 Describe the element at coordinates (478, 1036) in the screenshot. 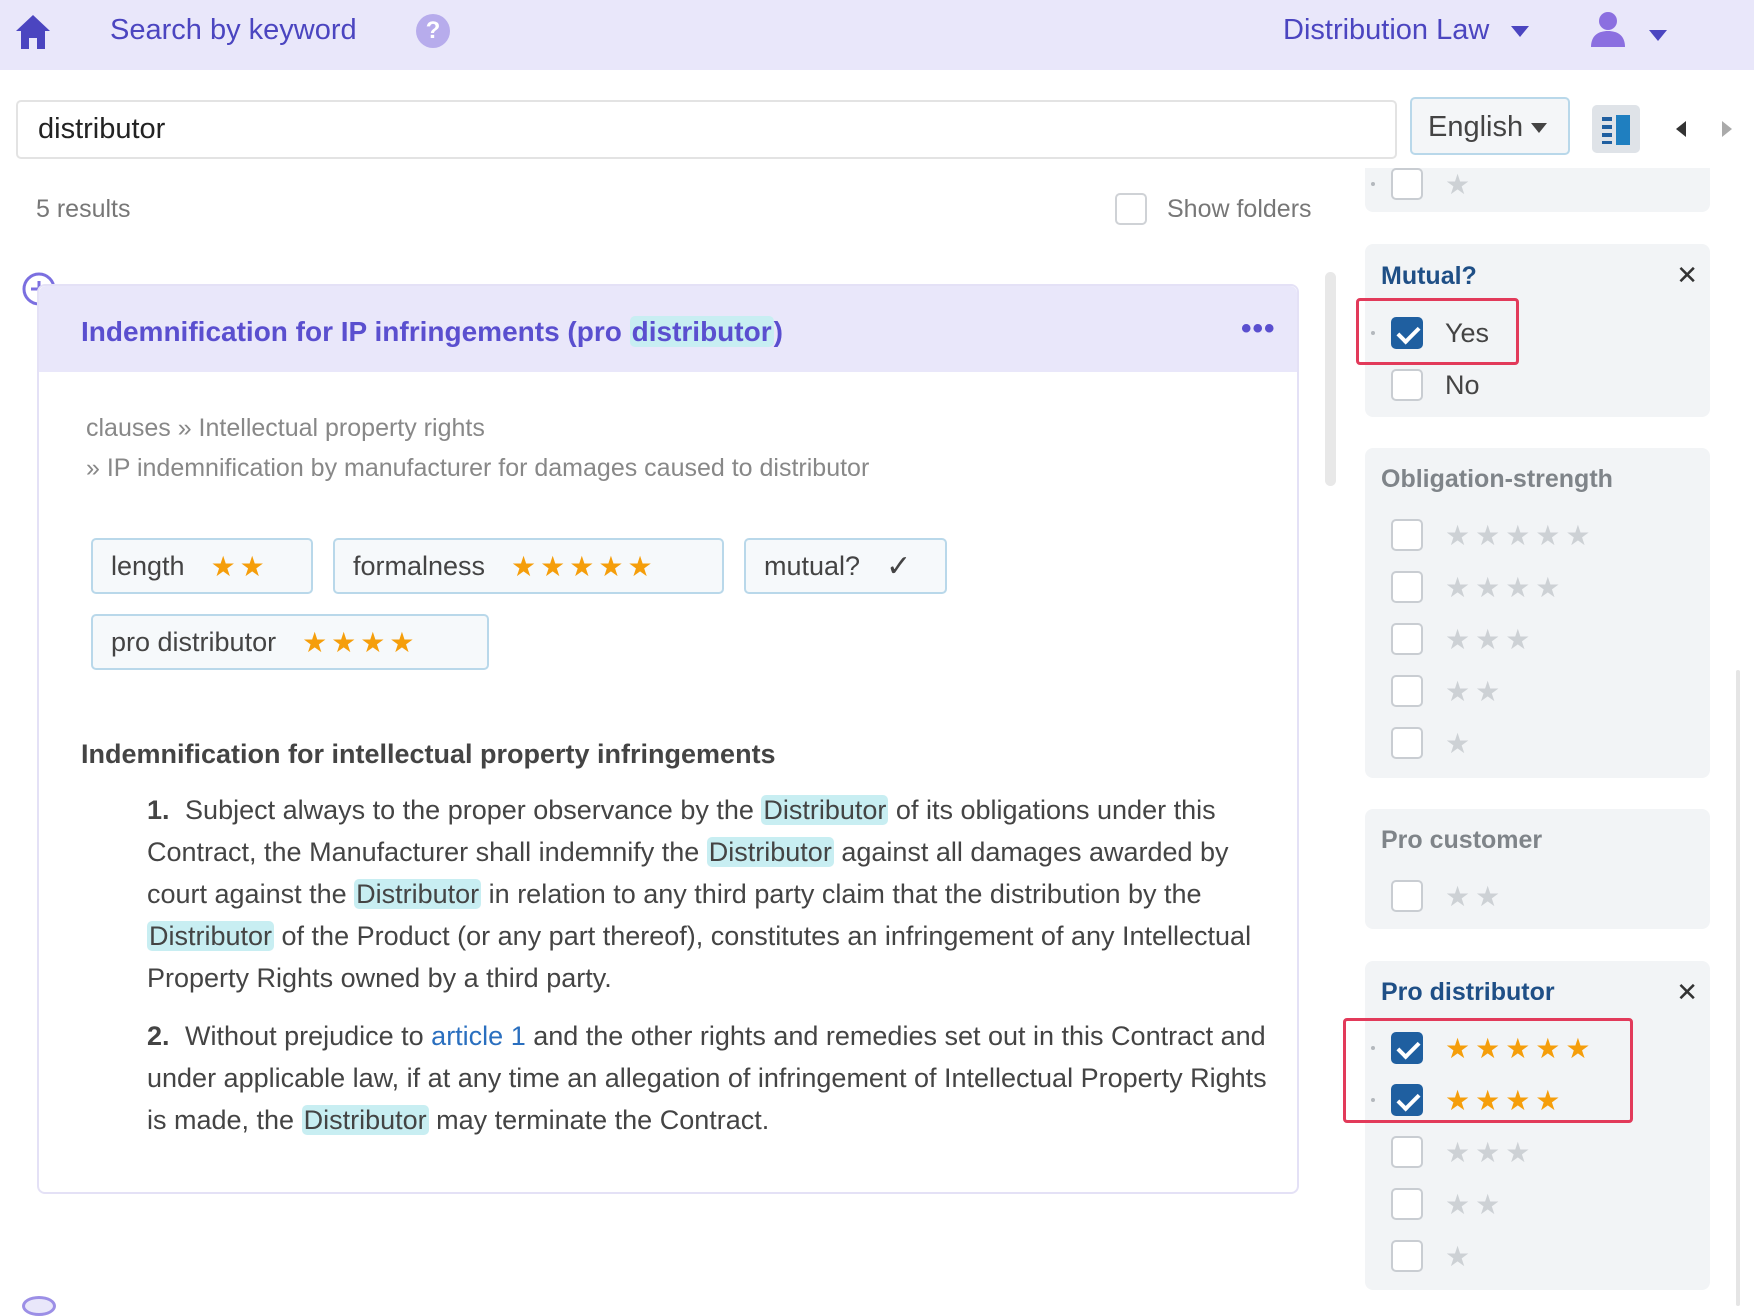

I see `article-link: article 1` at that location.